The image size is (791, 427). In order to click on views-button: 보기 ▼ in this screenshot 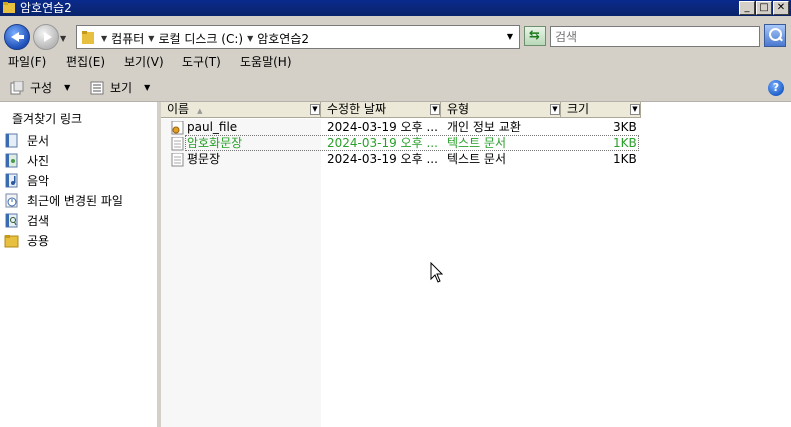, I will do `click(120, 87)`.